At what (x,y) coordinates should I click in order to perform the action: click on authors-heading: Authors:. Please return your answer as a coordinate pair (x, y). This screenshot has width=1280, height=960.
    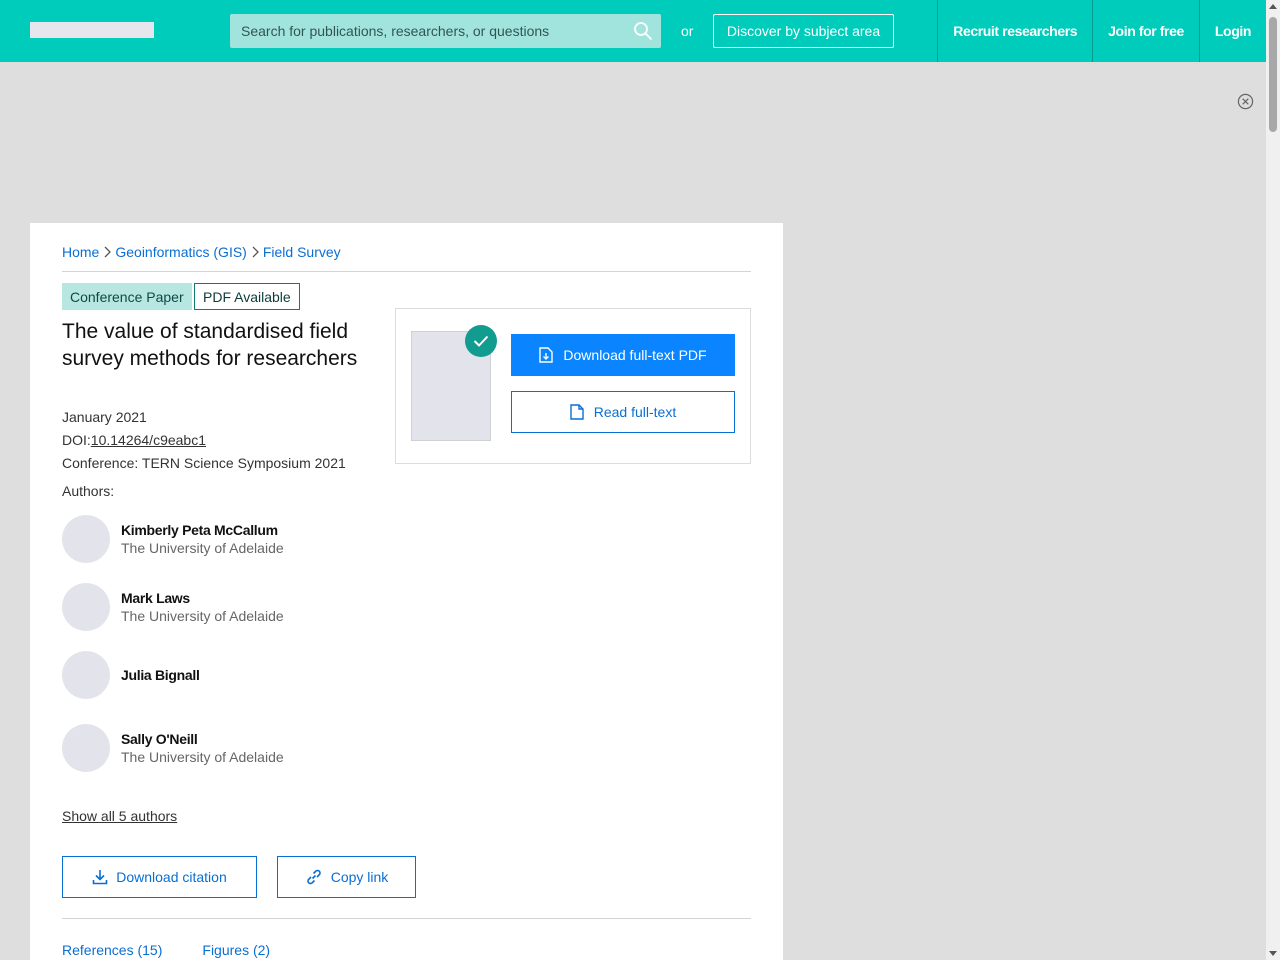
    Looking at the image, I should click on (88, 491).